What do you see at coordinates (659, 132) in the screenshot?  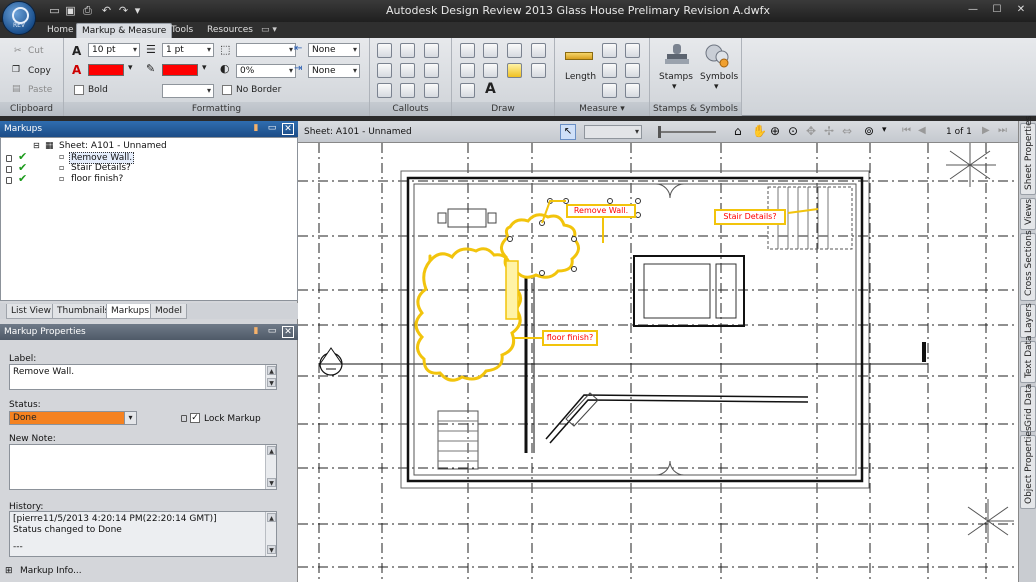 I see `zoom-slider-handle` at bounding box center [659, 132].